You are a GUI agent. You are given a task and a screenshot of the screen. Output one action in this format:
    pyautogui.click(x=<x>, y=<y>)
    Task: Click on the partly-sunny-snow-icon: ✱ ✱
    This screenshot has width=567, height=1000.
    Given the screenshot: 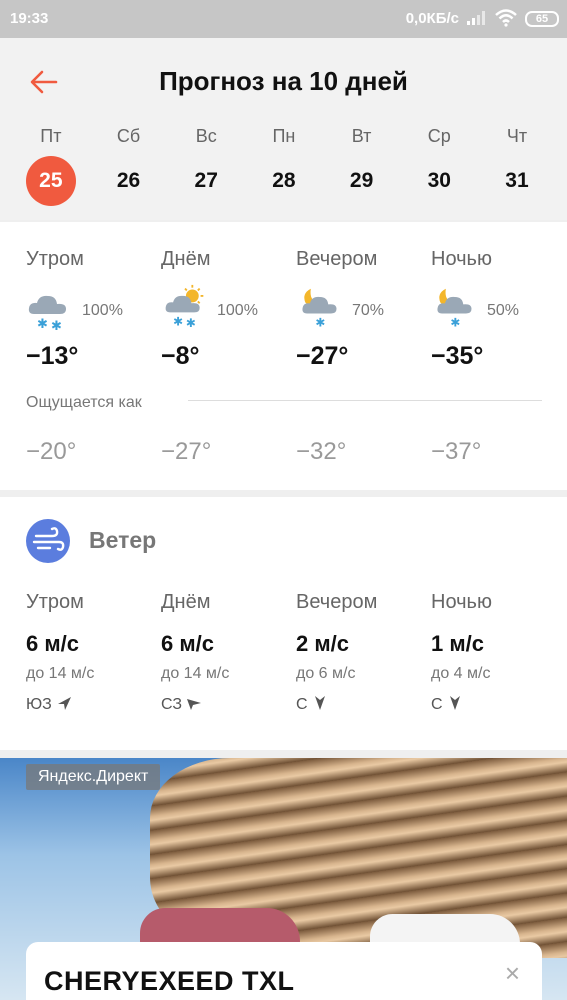 What is the action you would take?
    pyautogui.click(x=184, y=306)
    